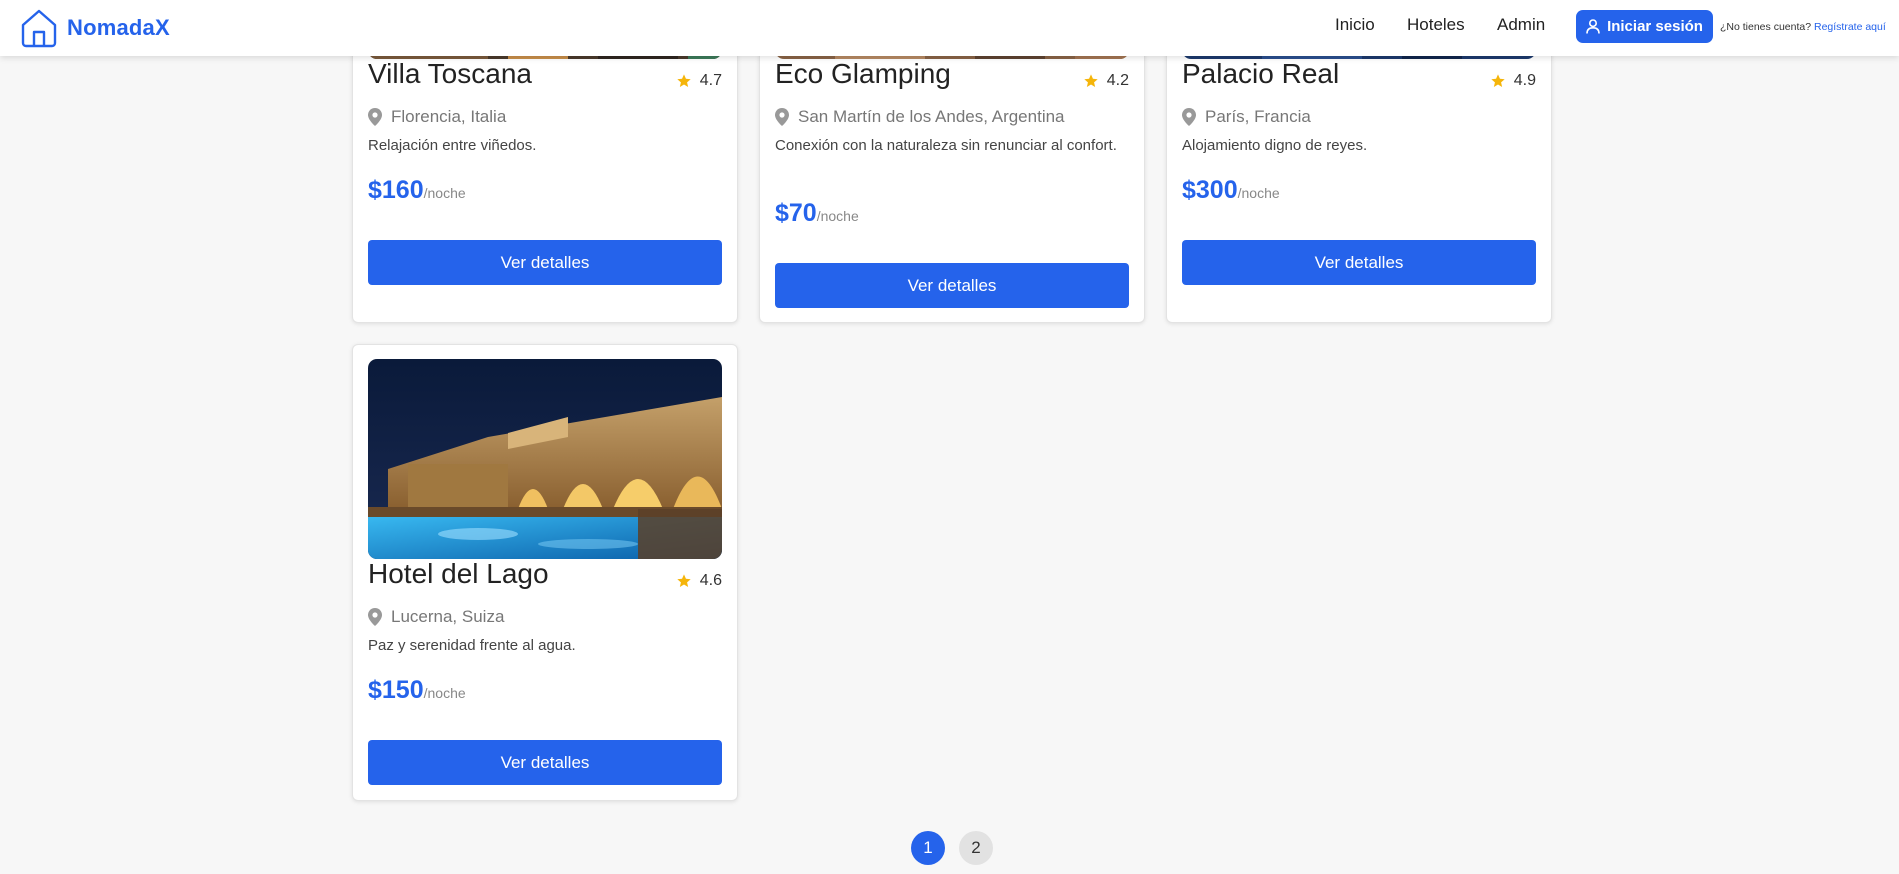  I want to click on login-label: Iniciar sesión, so click(1655, 26).